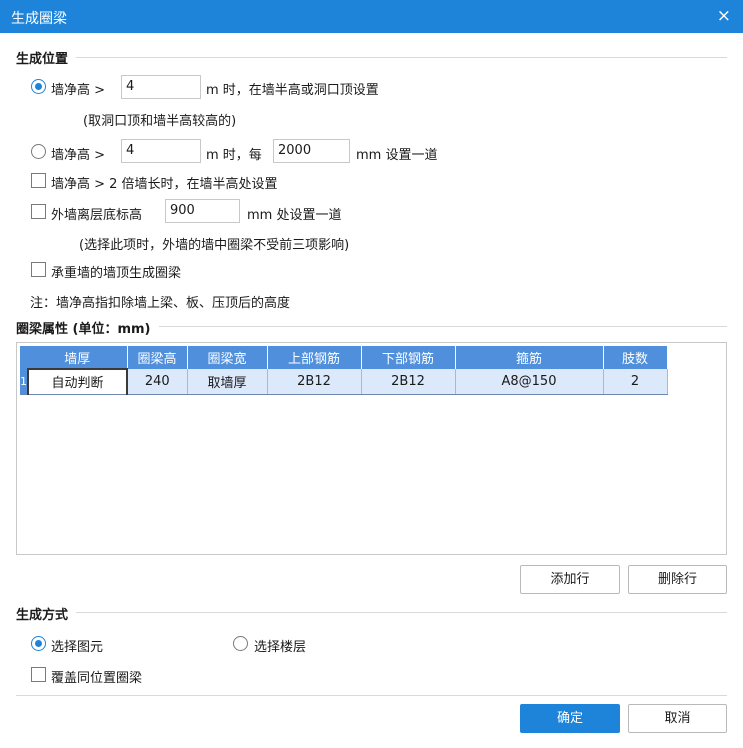 This screenshot has width=743, height=748. I want to click on table-cell-top-rebar: 2B12, so click(314, 382).